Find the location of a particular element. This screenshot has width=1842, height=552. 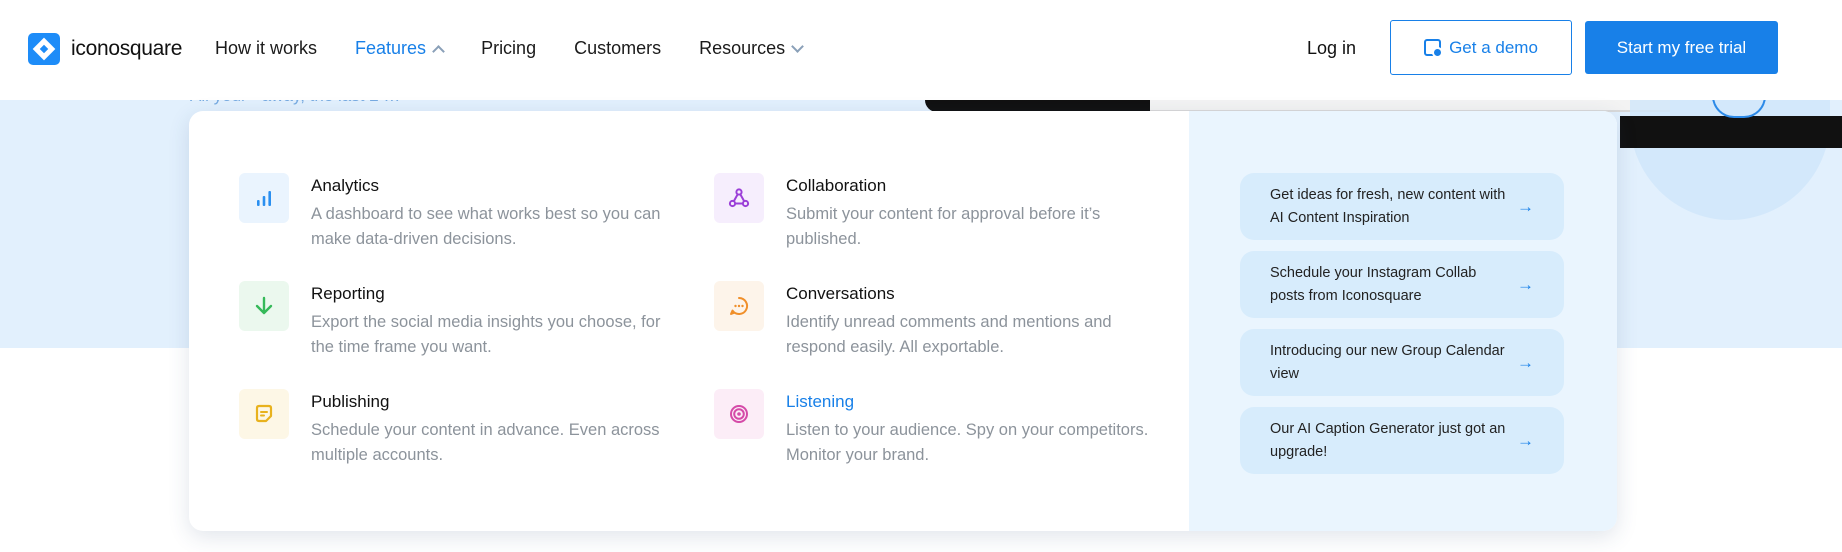

calendar-note-icon is located at coordinates (264, 414).